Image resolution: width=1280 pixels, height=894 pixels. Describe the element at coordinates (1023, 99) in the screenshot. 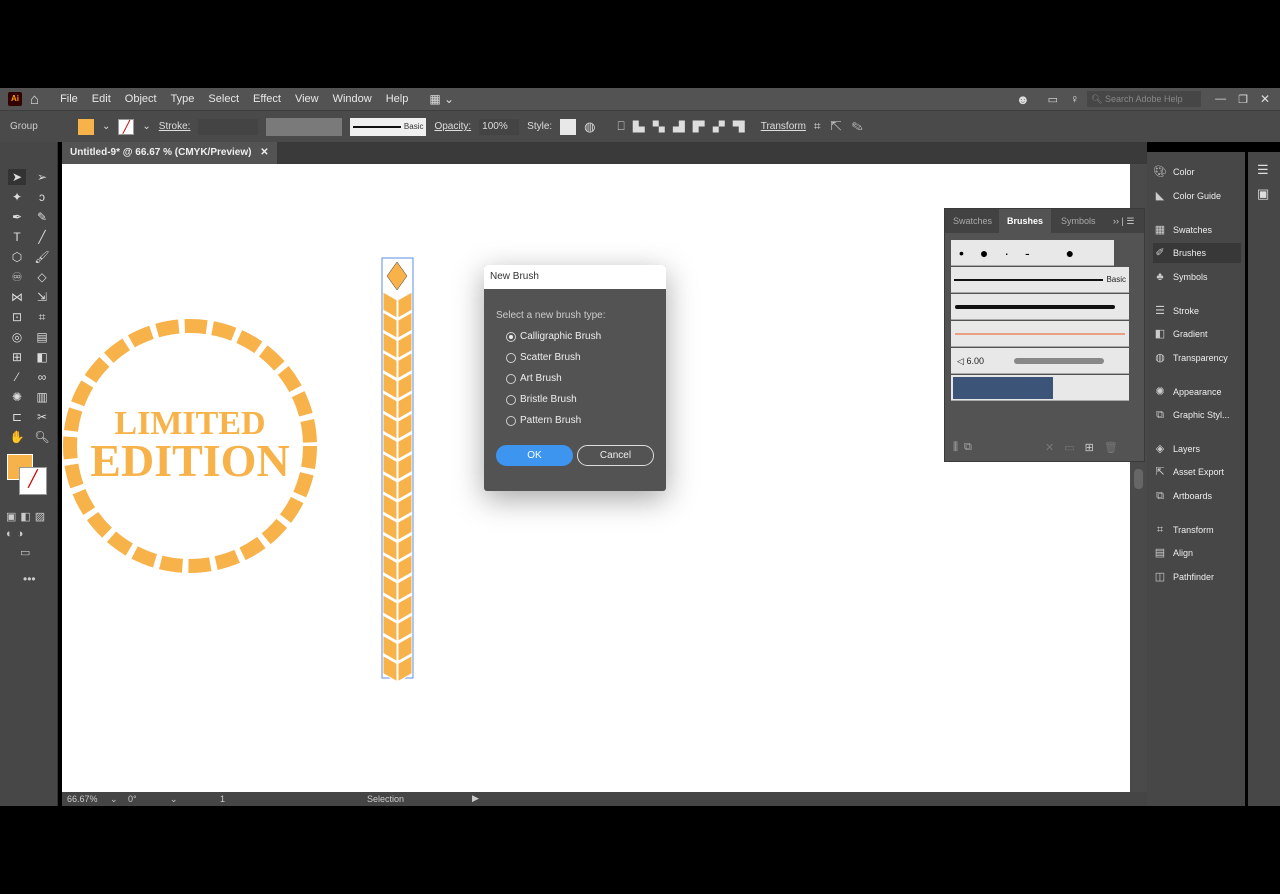

I see `user-icon: ☻` at that location.